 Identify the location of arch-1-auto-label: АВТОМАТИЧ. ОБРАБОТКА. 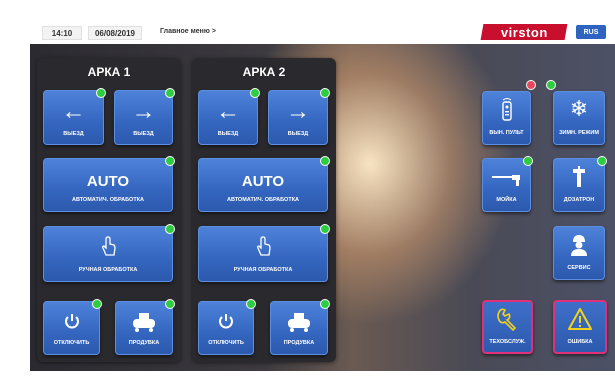
(108, 200).